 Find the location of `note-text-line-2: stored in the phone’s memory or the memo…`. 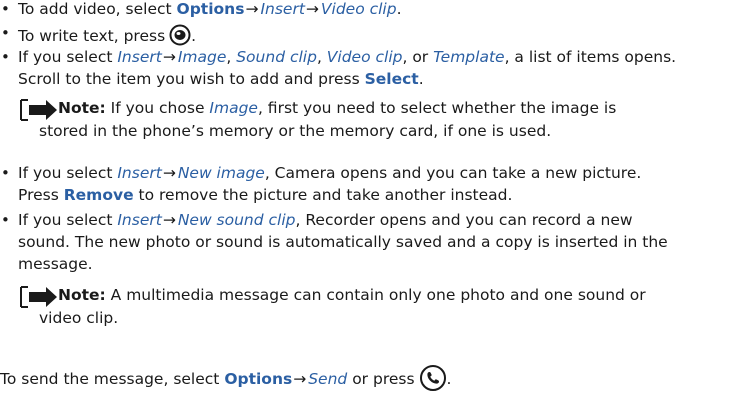

note-text-line-2: stored in the phone’s memory or the memo… is located at coordinates (295, 131).